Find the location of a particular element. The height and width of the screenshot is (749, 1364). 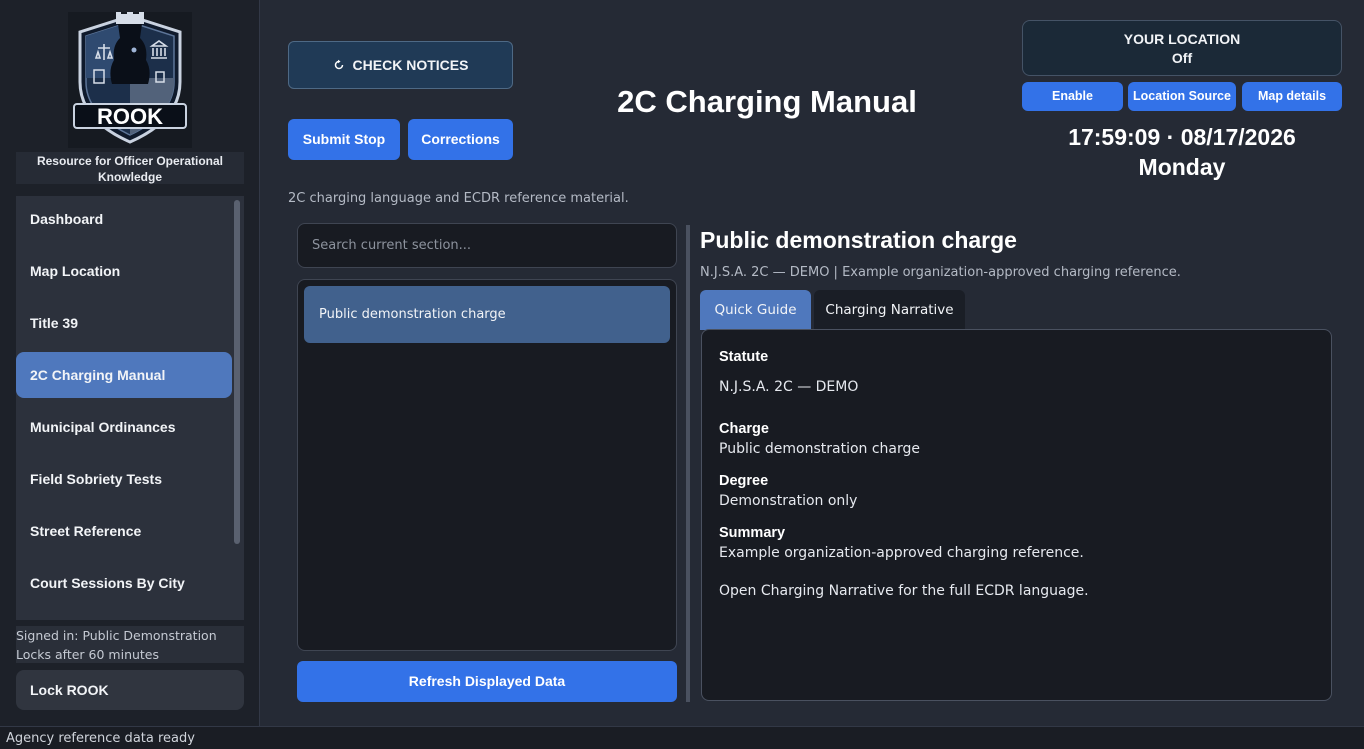

charge-value: Public demonstration charge is located at coordinates (820, 449).